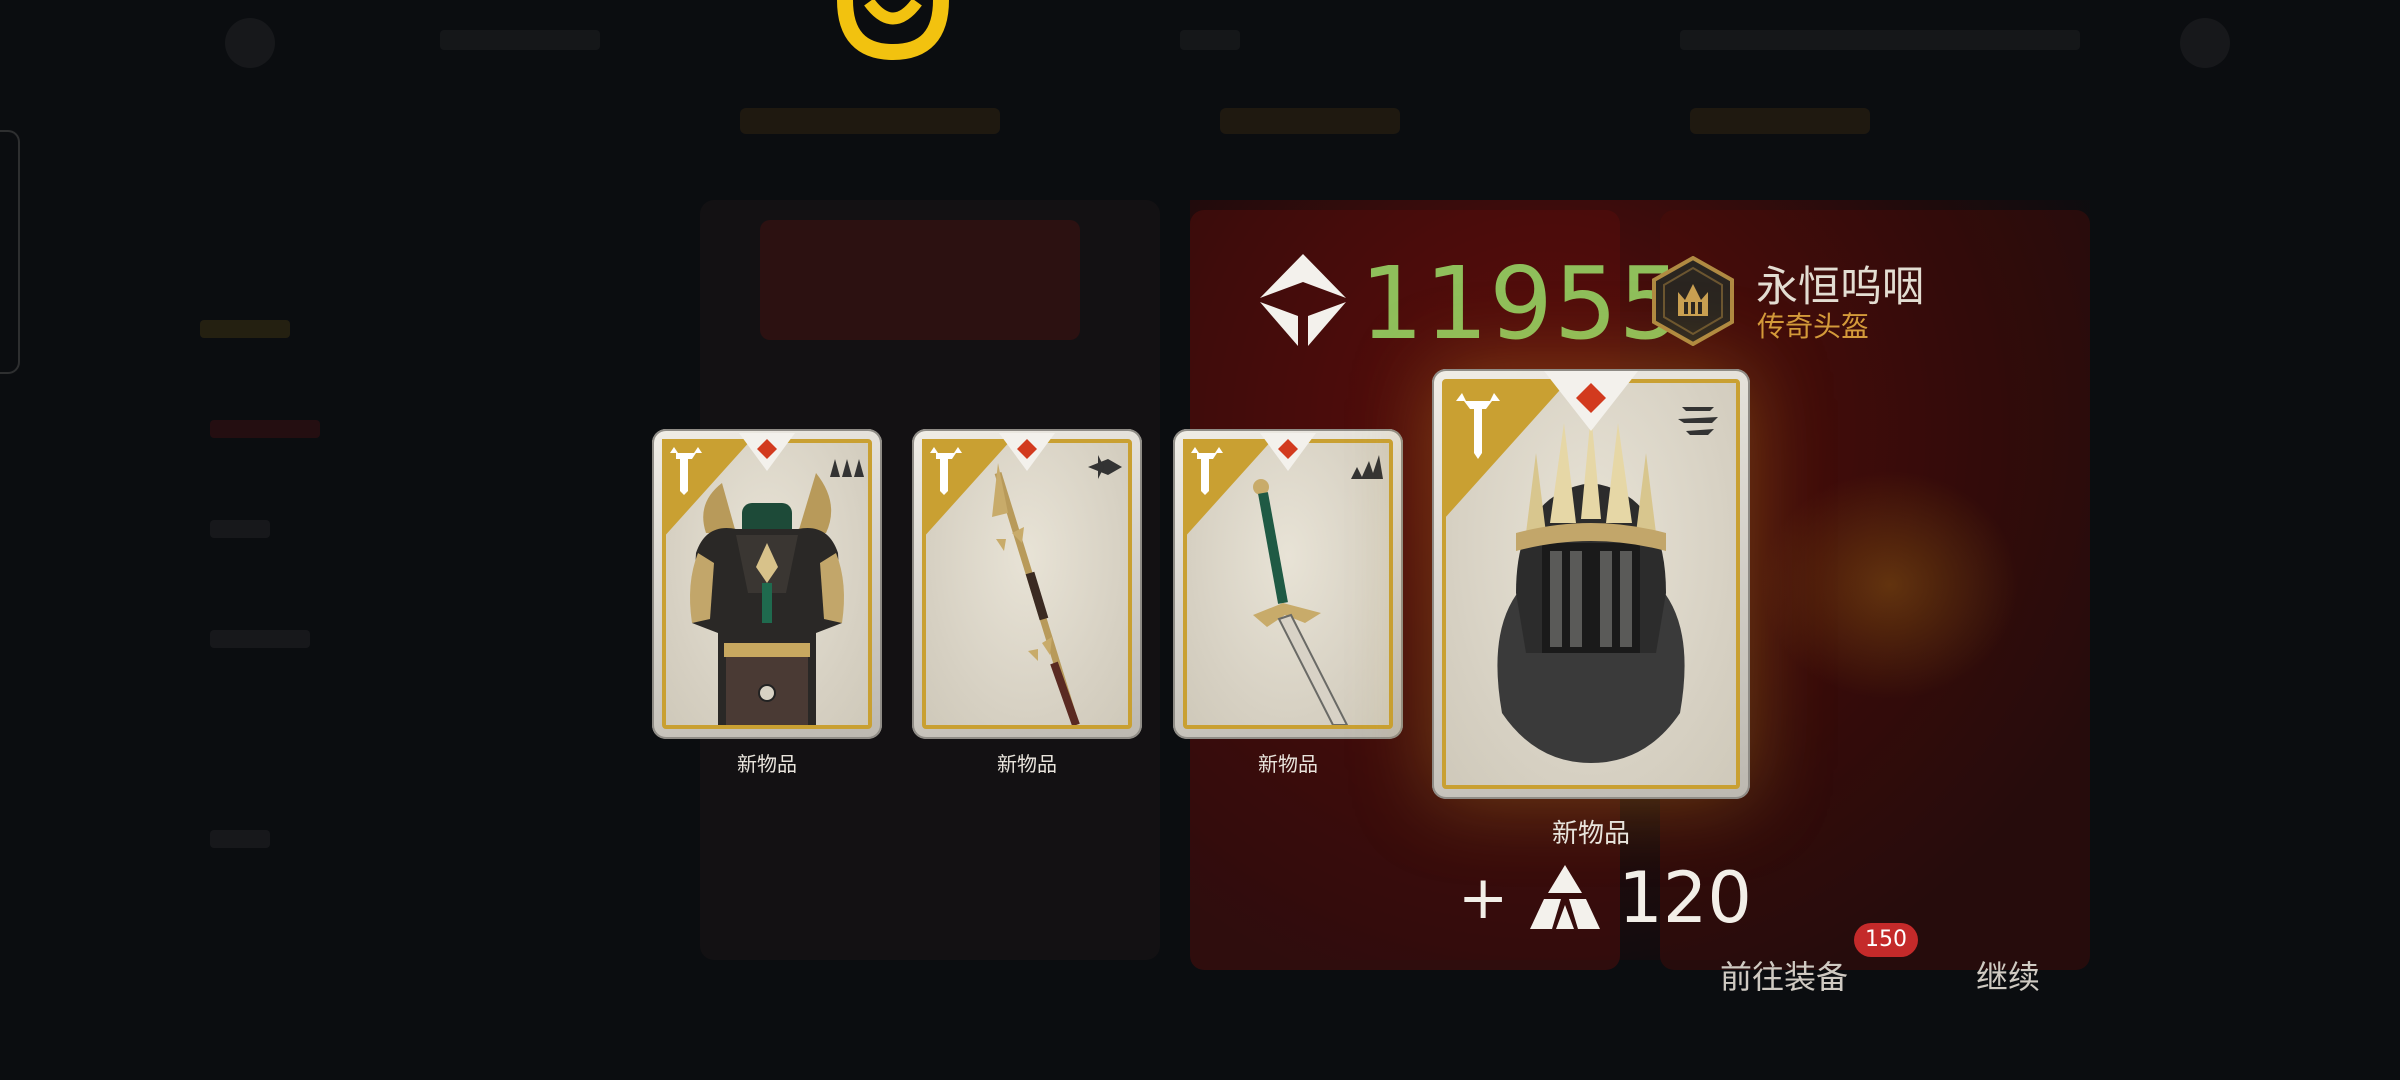 This screenshot has height=1080, width=2400. I want to click on legendary-rank-badge-icon, so click(1693, 301).